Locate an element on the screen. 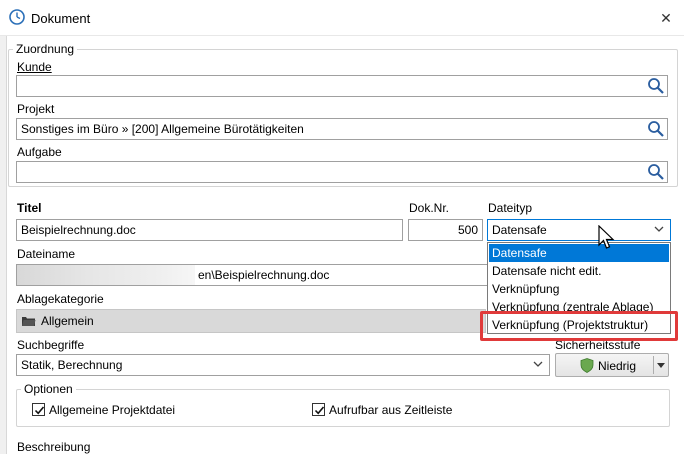  suchbegriffe-label: Suchbegriffe is located at coordinates (51, 345).